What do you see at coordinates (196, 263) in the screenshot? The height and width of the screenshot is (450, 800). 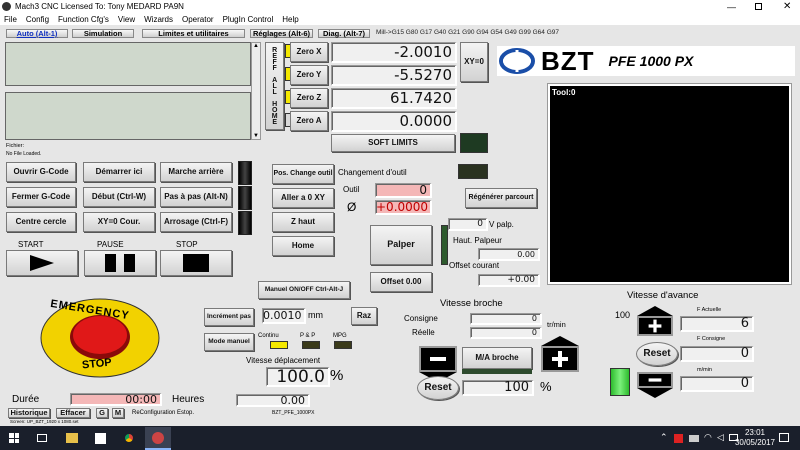 I see `stop-button` at bounding box center [196, 263].